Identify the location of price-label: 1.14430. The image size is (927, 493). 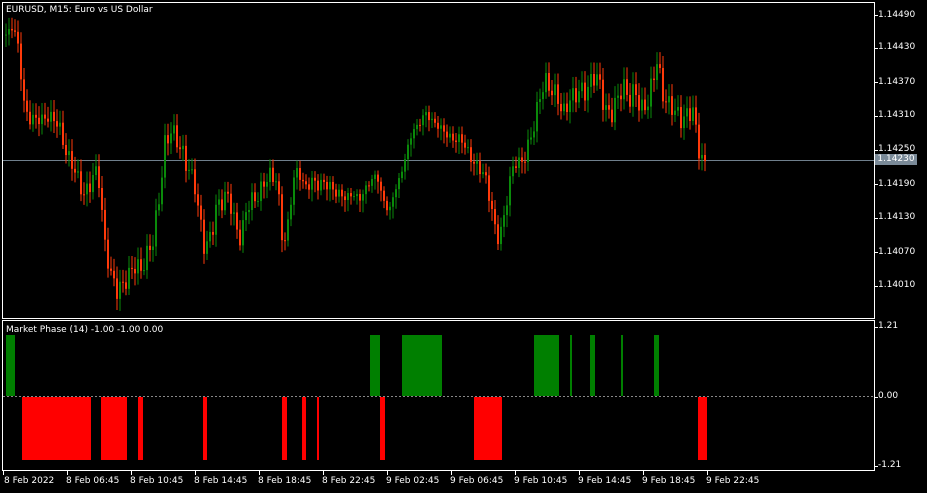
(897, 47).